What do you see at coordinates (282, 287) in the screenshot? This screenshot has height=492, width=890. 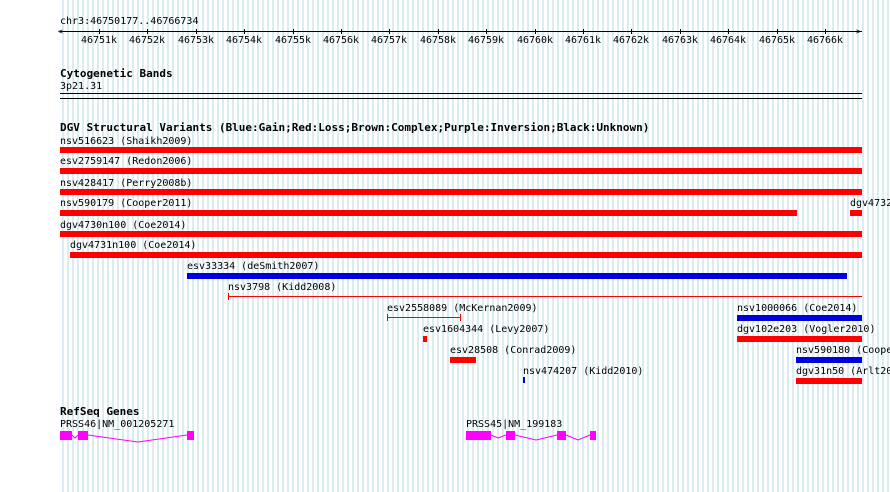 I see `variant-label: nsv3798 (Kidd2008)` at bounding box center [282, 287].